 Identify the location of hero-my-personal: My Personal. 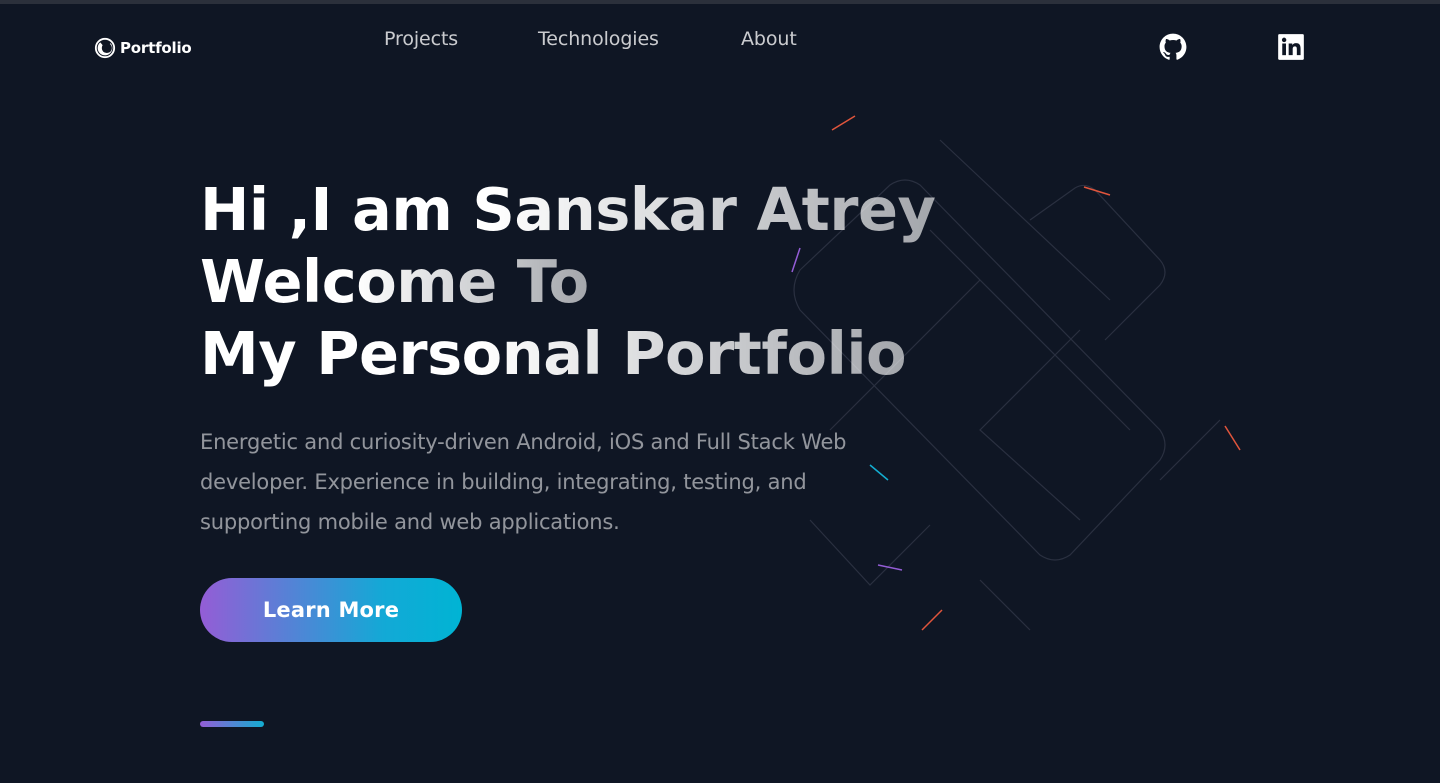
(411, 353).